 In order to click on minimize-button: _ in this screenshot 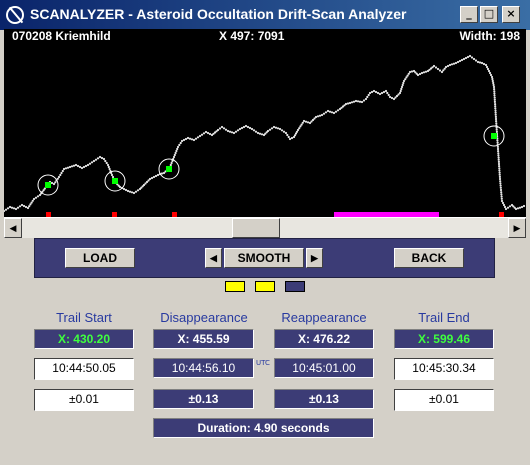, I will do `click(469, 14)`.